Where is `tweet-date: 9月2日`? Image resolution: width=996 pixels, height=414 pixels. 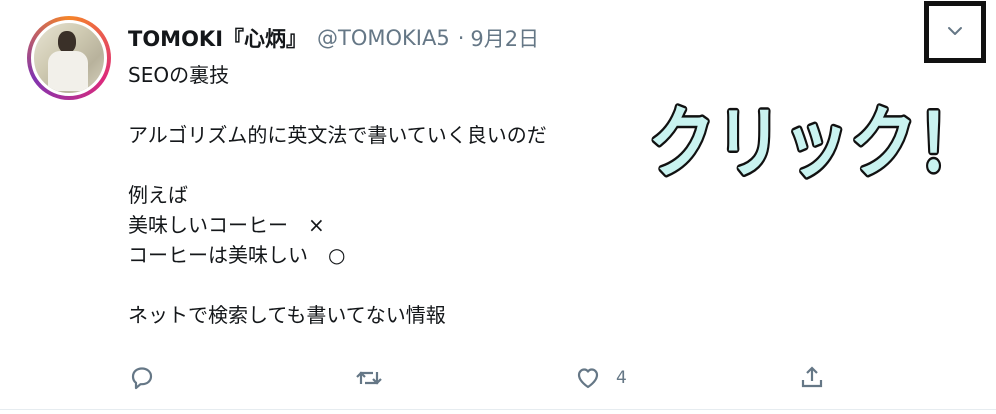 tweet-date: 9月2日 is located at coordinates (504, 38).